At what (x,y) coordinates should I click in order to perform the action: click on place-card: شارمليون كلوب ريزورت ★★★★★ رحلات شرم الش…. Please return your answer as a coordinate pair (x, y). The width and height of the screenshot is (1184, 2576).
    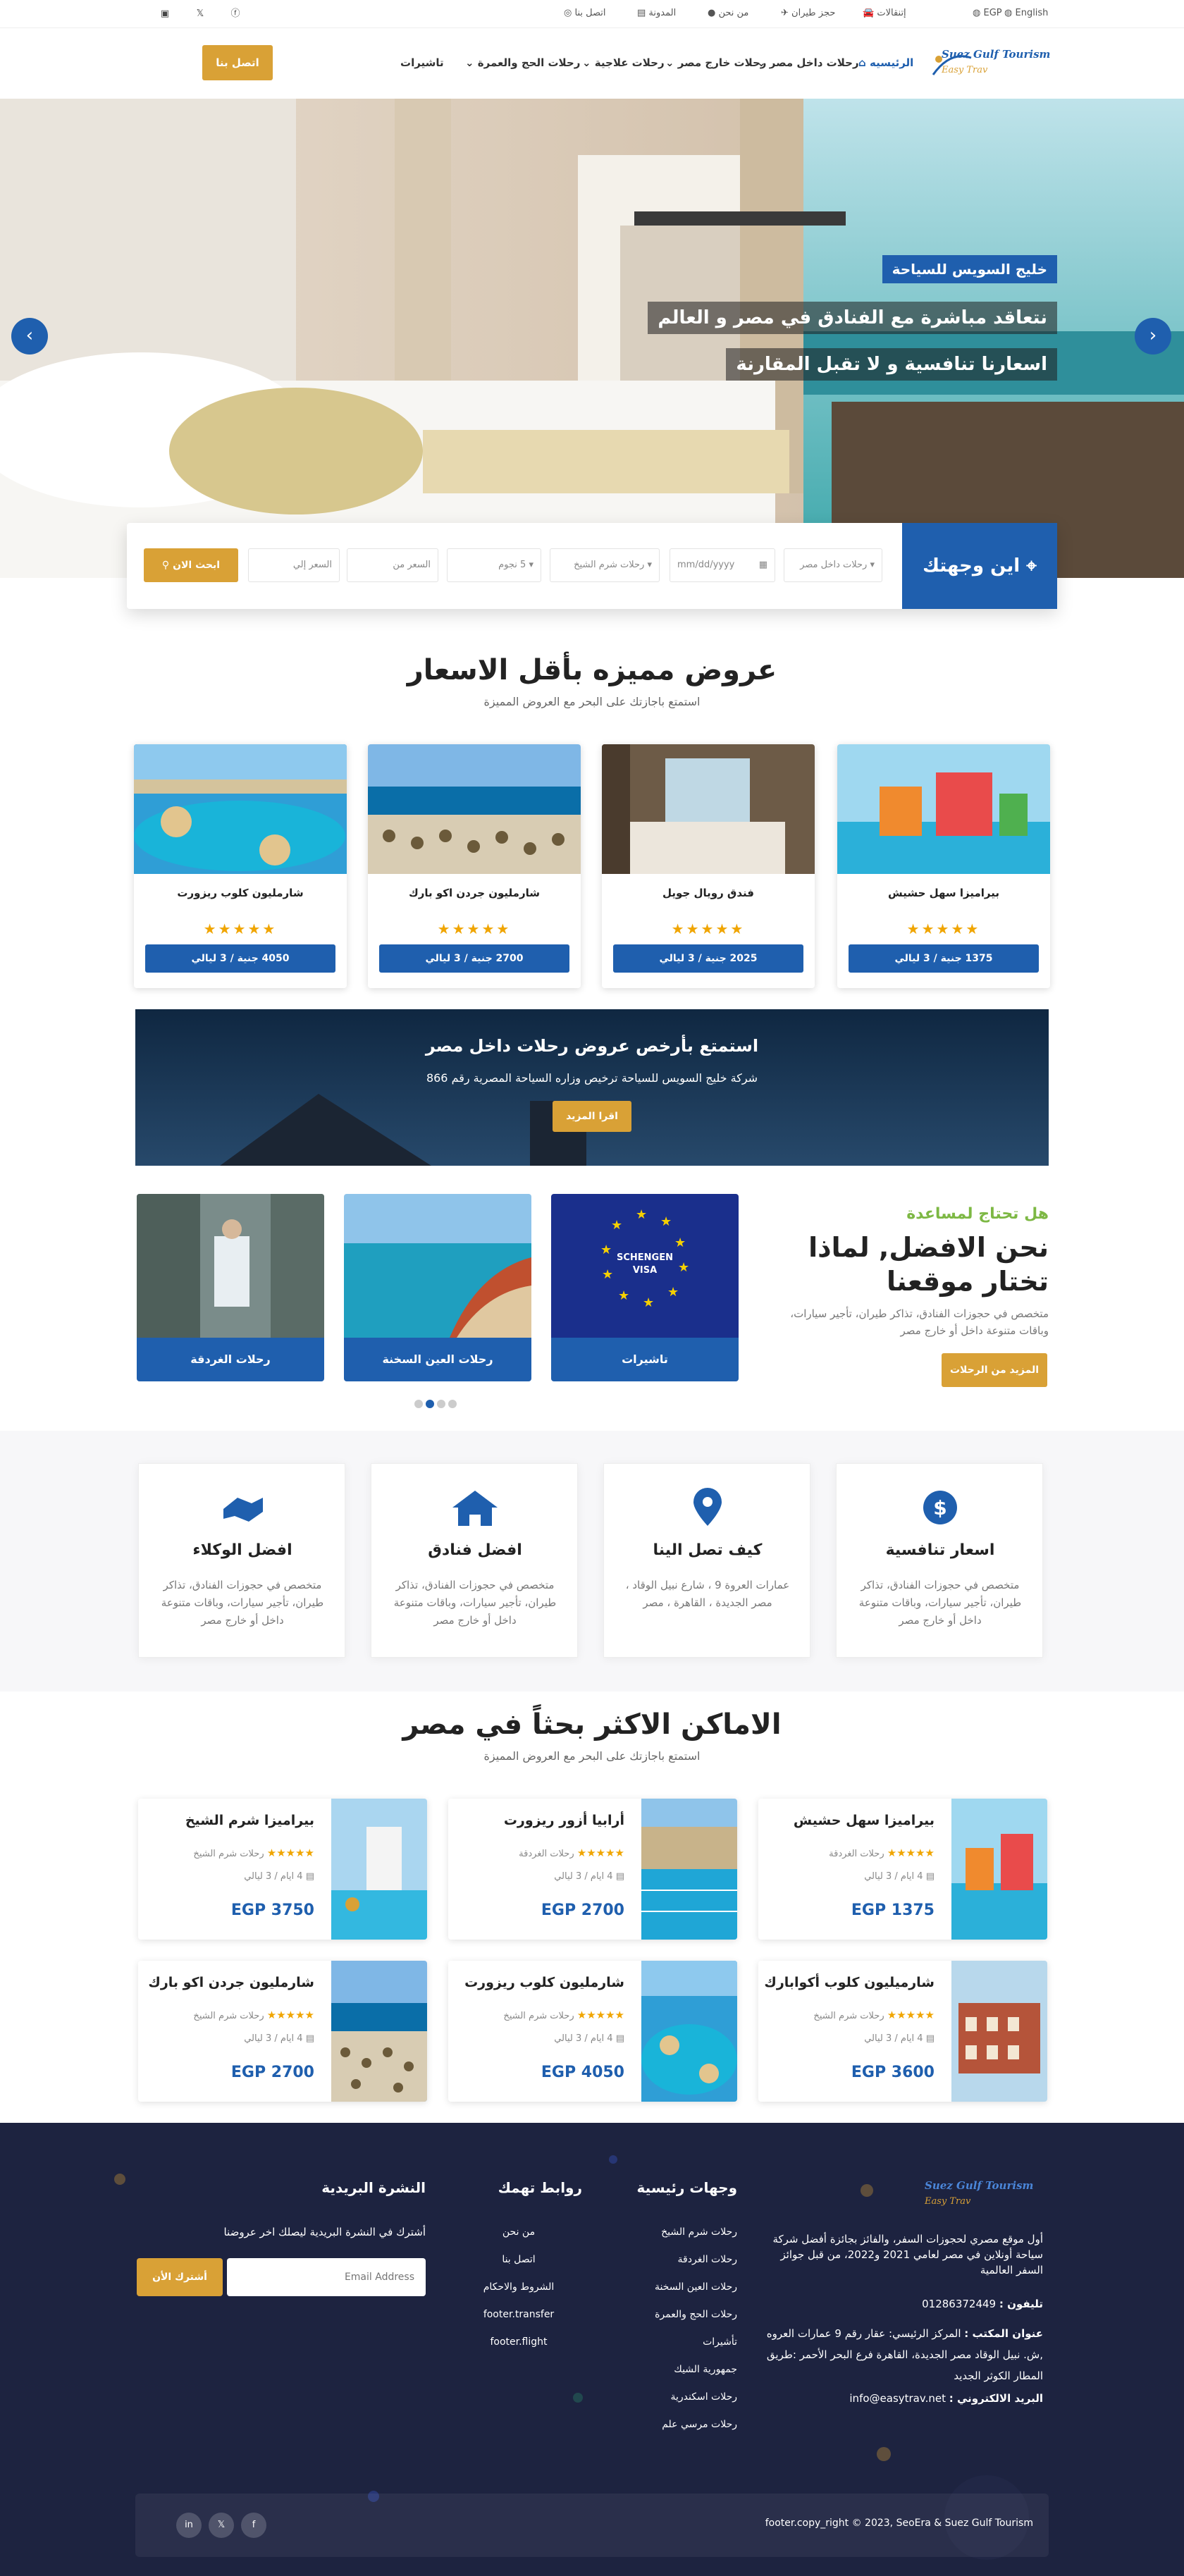
    Looking at the image, I should click on (592, 2032).